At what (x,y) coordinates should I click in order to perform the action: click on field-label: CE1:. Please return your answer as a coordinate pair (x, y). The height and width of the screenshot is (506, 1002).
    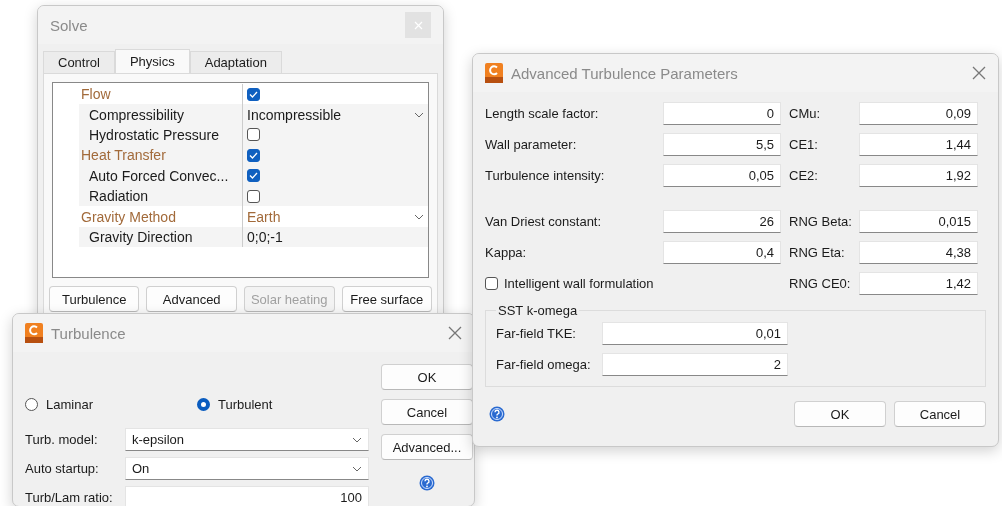
    Looking at the image, I should click on (803, 144).